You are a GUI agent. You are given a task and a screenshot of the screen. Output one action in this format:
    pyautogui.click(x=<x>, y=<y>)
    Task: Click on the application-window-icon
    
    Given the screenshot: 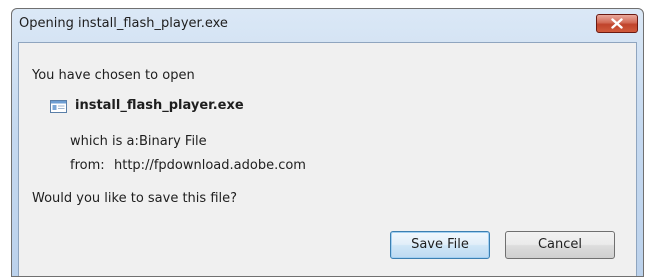 What is the action you would take?
    pyautogui.click(x=58, y=106)
    